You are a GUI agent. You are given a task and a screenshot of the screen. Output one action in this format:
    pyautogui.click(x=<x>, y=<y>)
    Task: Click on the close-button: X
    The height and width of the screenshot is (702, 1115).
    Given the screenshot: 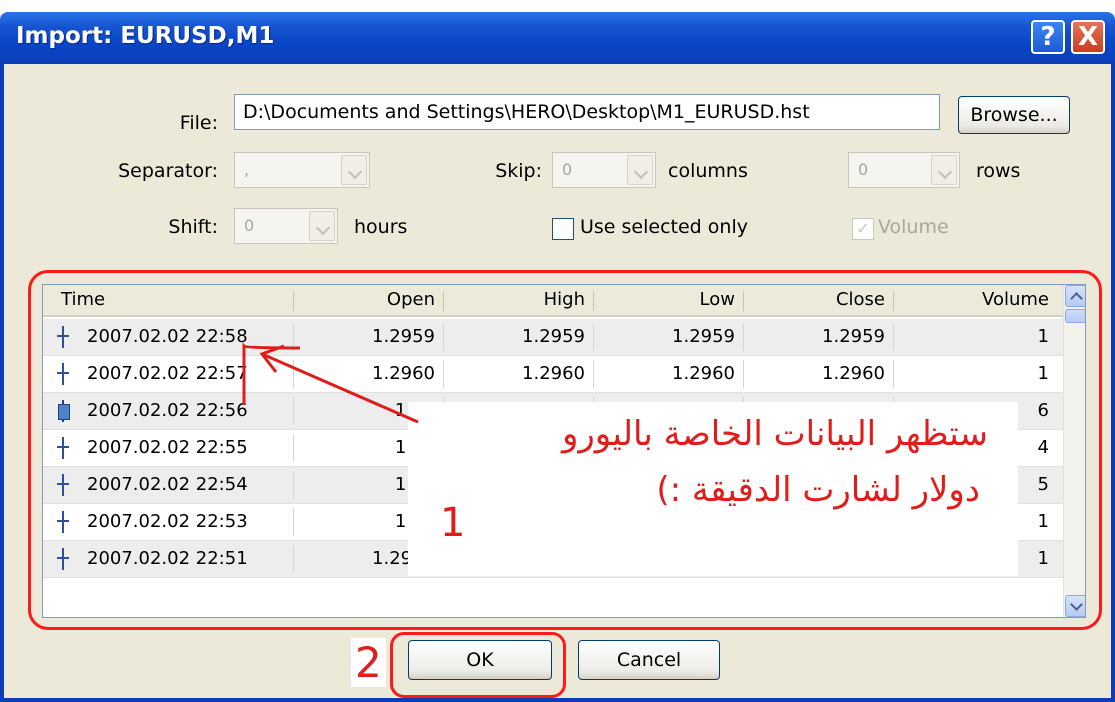 What is the action you would take?
    pyautogui.click(x=1088, y=37)
    